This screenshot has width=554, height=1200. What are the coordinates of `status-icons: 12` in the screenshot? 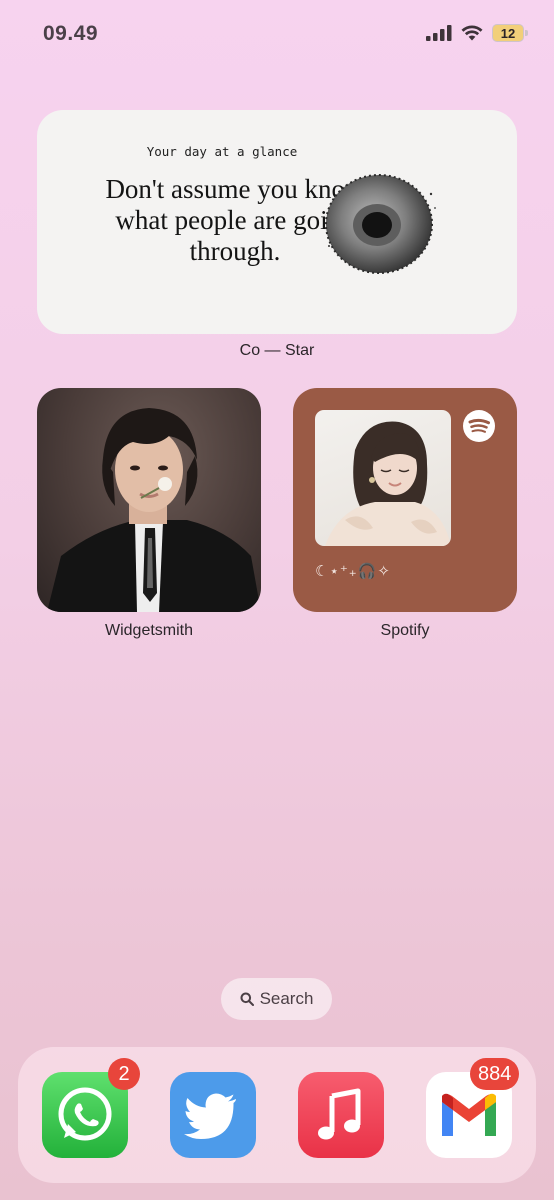 It's located at (477, 33).